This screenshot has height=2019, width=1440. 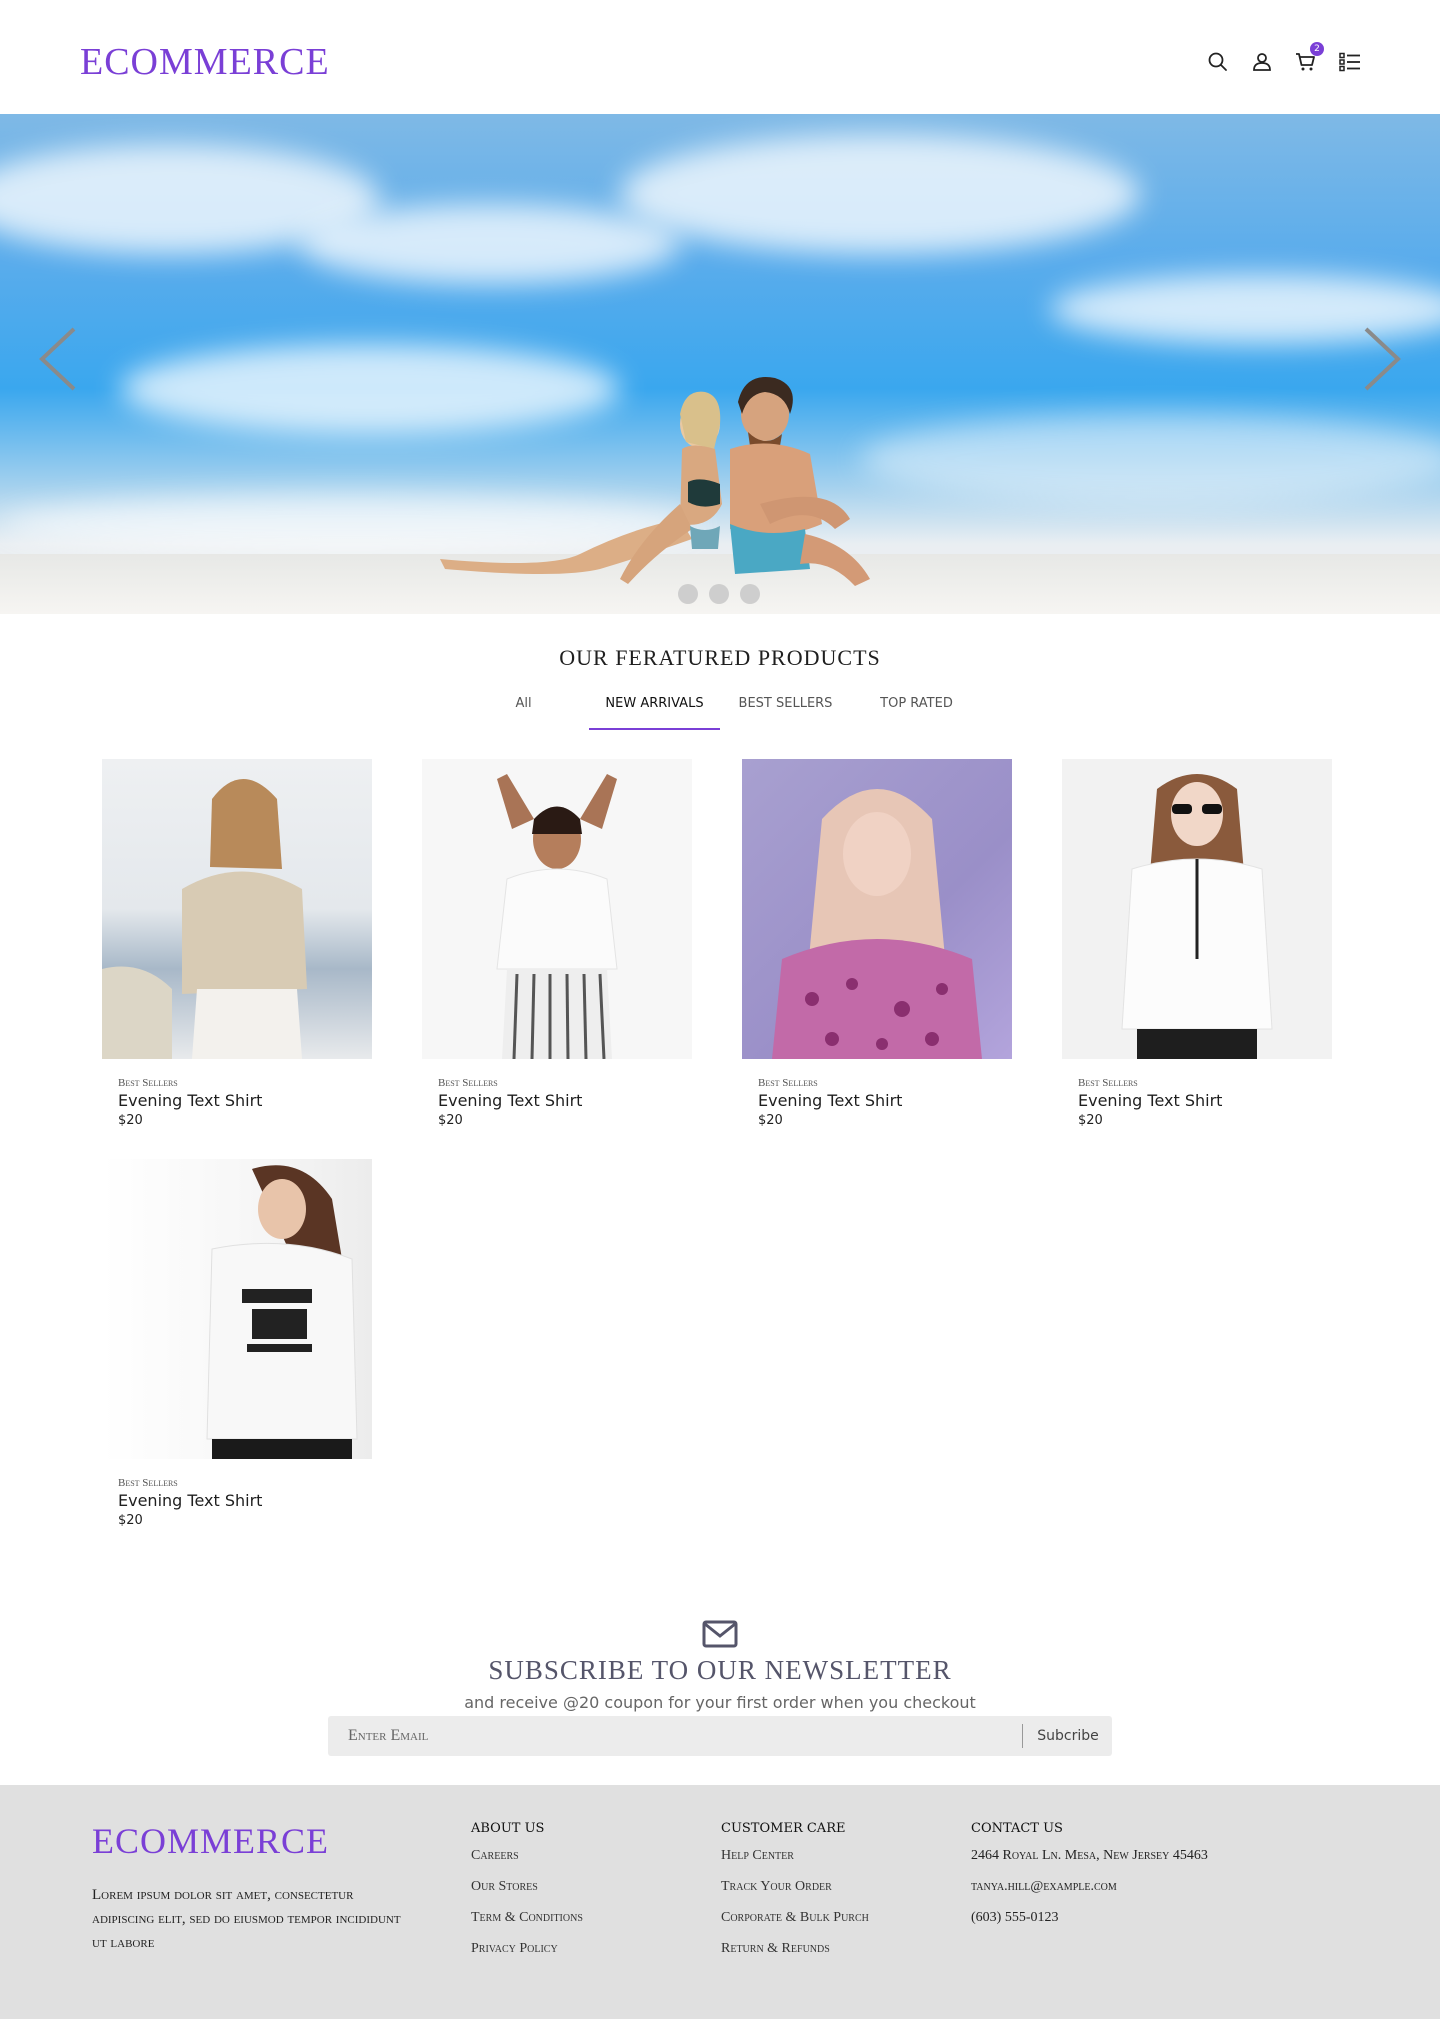 What do you see at coordinates (795, 1856) in the screenshot?
I see `footer-link-help-center: Help Center` at bounding box center [795, 1856].